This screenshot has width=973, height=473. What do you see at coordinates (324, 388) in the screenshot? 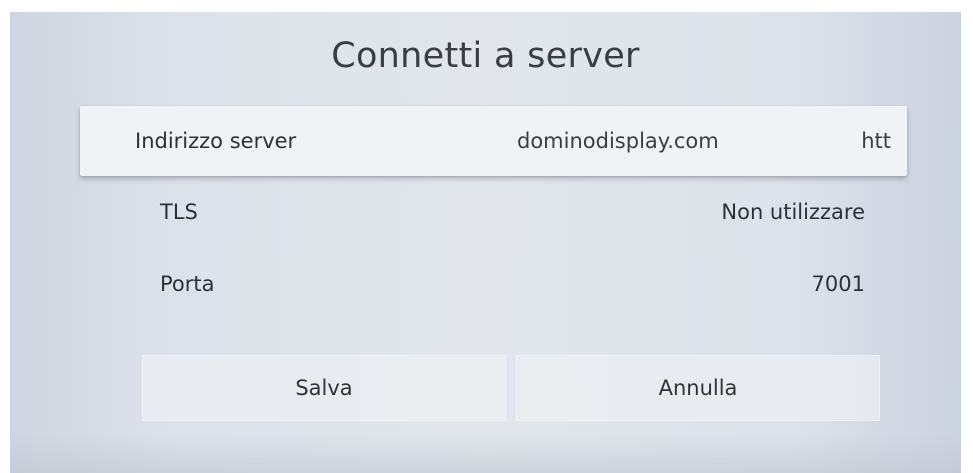
I see `save-button: Salva` at bounding box center [324, 388].